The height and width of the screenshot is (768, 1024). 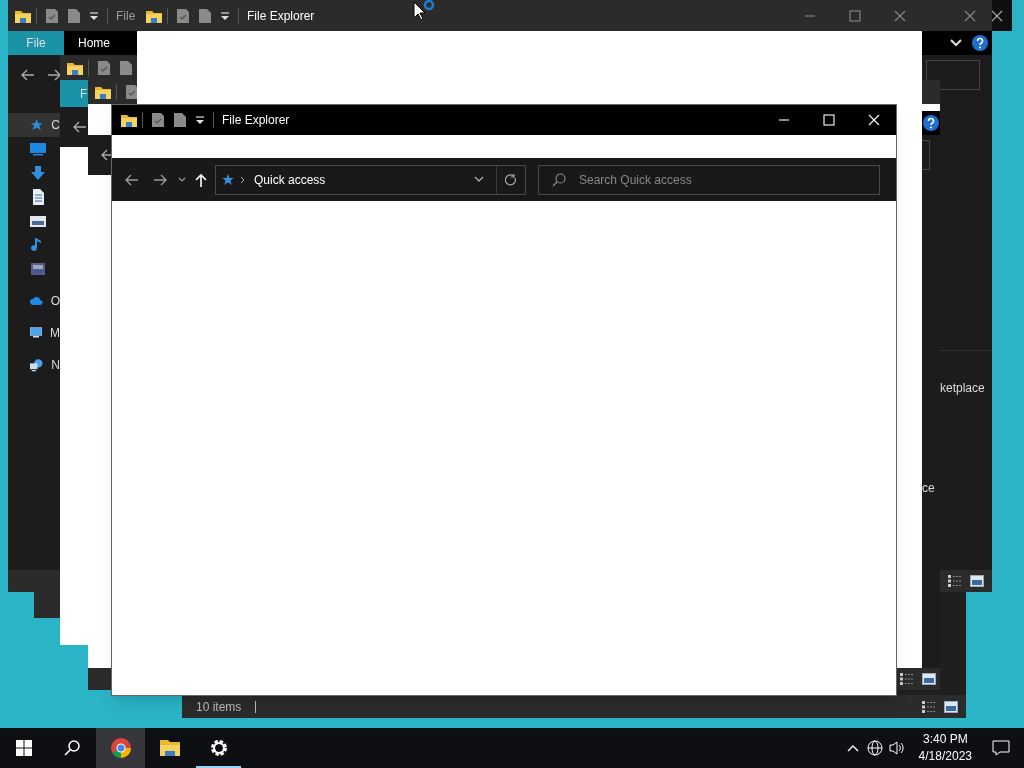 What do you see at coordinates (370, 179) in the screenshot?
I see `address-bar: Quick access` at bounding box center [370, 179].